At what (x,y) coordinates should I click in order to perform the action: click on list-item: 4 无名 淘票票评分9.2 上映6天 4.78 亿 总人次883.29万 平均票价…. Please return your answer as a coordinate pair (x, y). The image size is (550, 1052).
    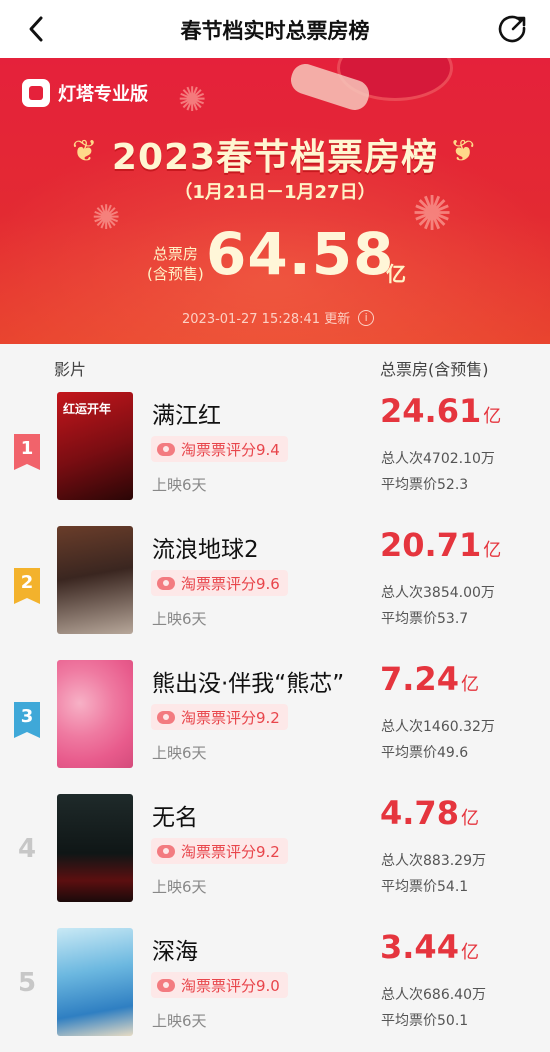
    Looking at the image, I should click on (275, 861).